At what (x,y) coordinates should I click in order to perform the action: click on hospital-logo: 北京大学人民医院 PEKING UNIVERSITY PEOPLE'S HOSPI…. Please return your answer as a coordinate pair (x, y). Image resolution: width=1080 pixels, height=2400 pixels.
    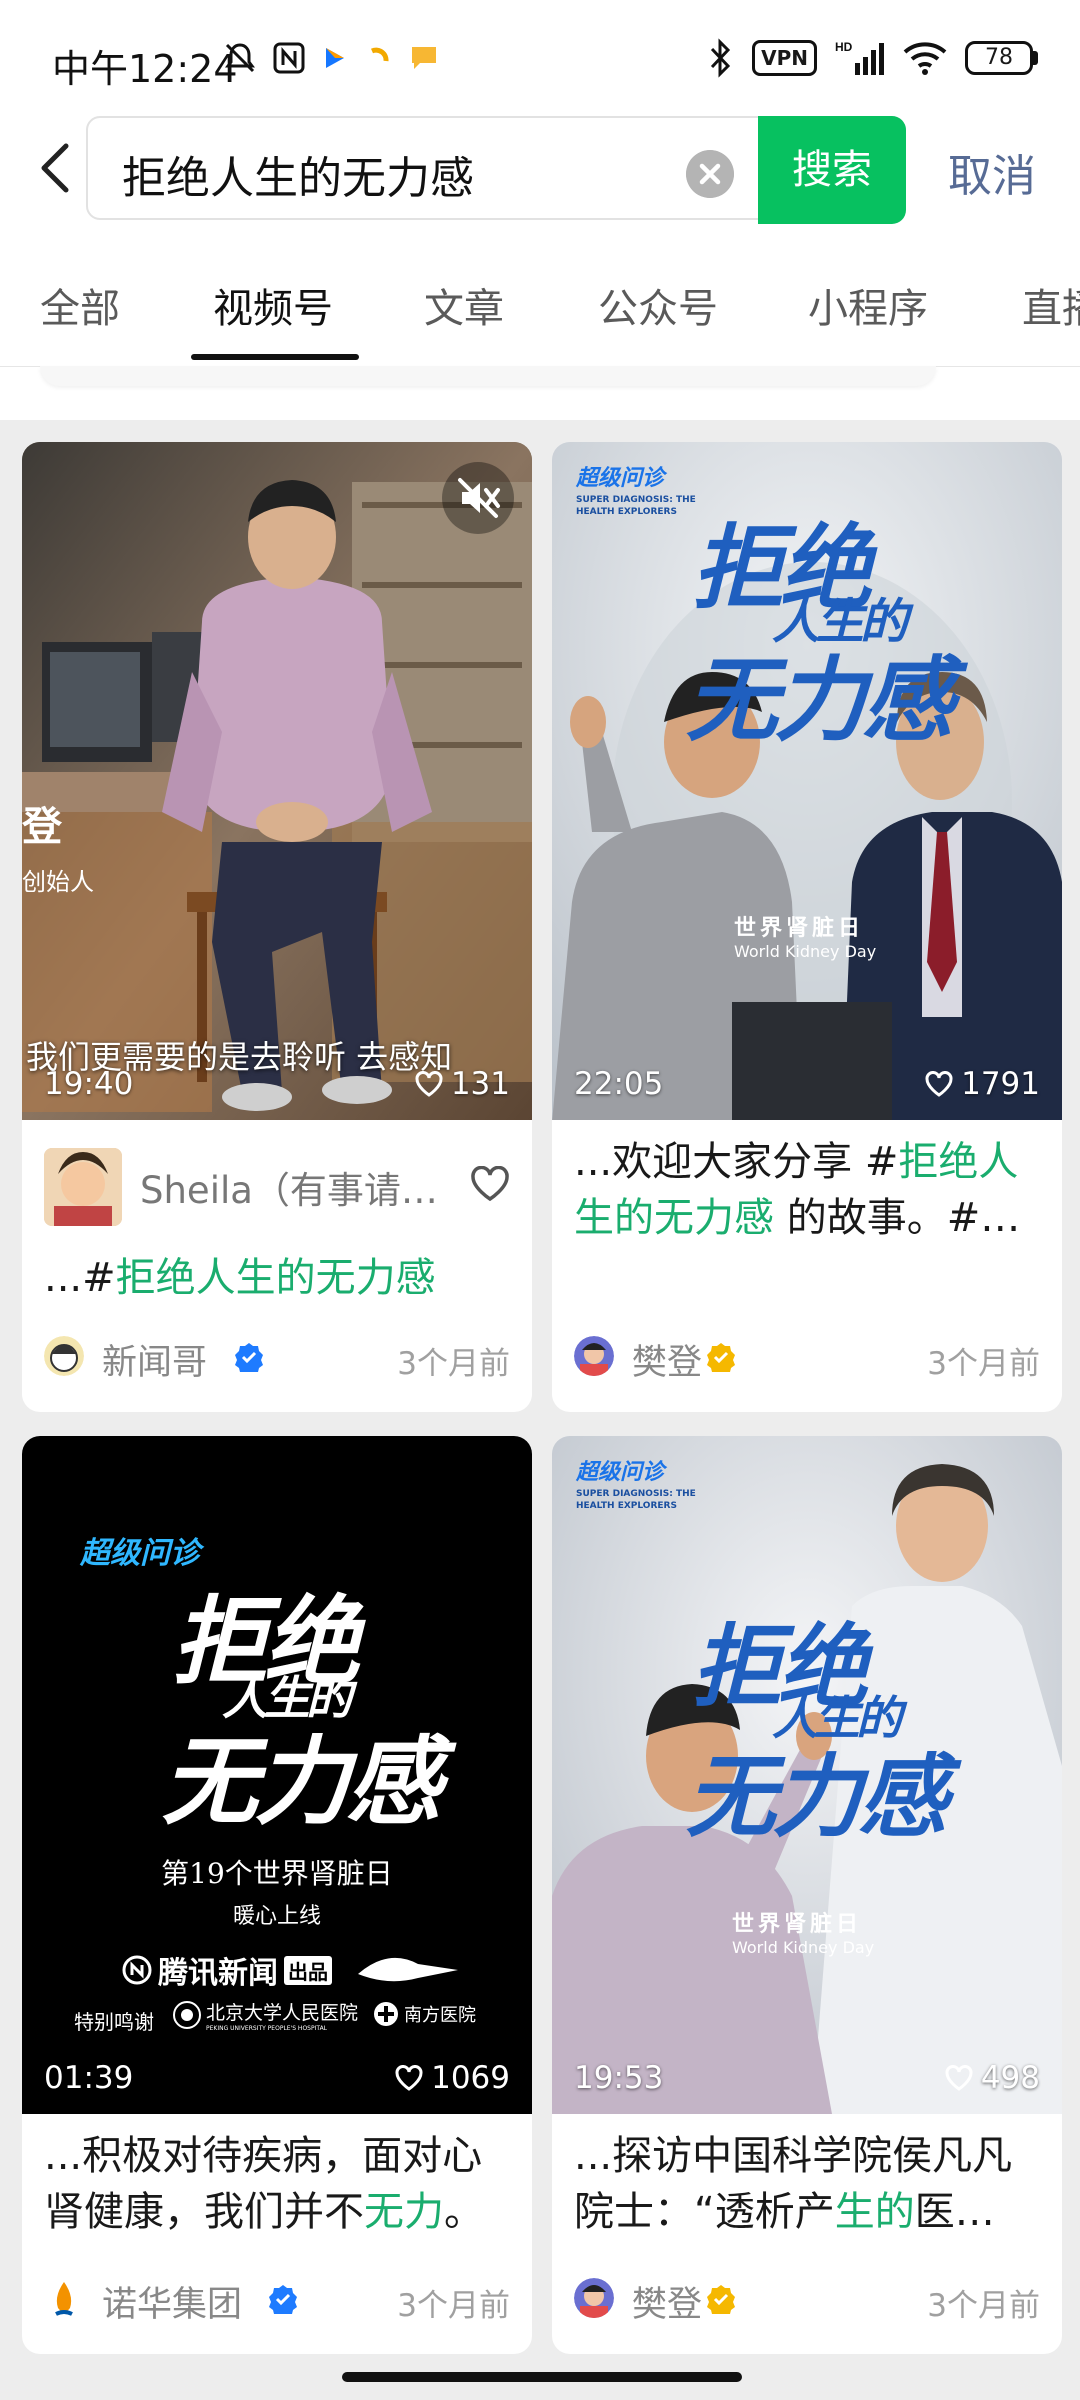
    Looking at the image, I should click on (265, 2015).